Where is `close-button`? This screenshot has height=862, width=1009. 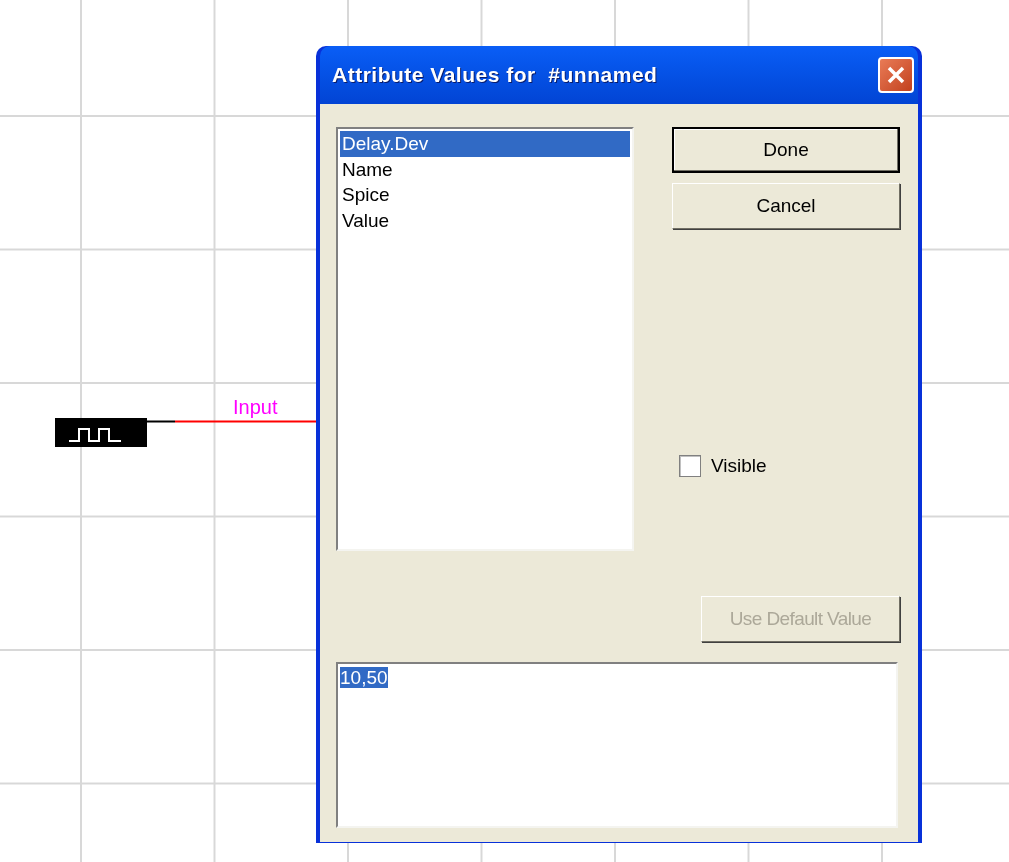 close-button is located at coordinates (896, 75).